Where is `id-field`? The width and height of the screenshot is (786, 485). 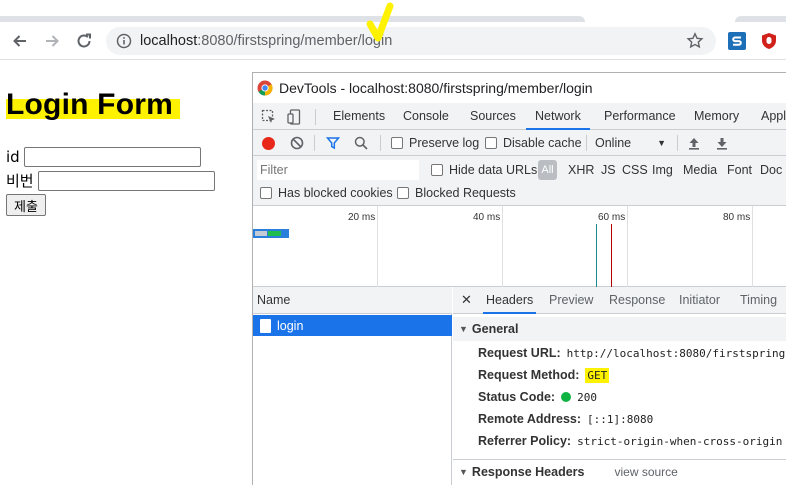 id-field is located at coordinates (112, 157).